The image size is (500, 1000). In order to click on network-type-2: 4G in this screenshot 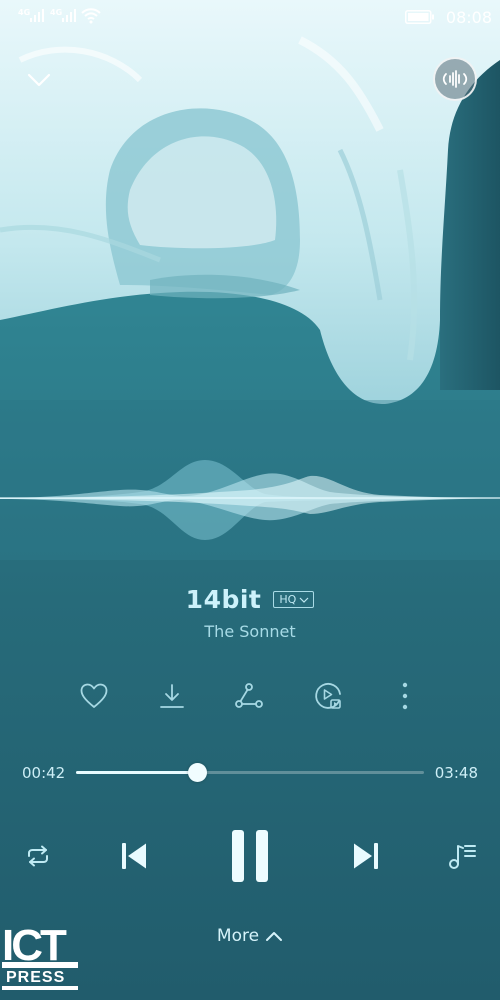, I will do `click(56, 12)`.